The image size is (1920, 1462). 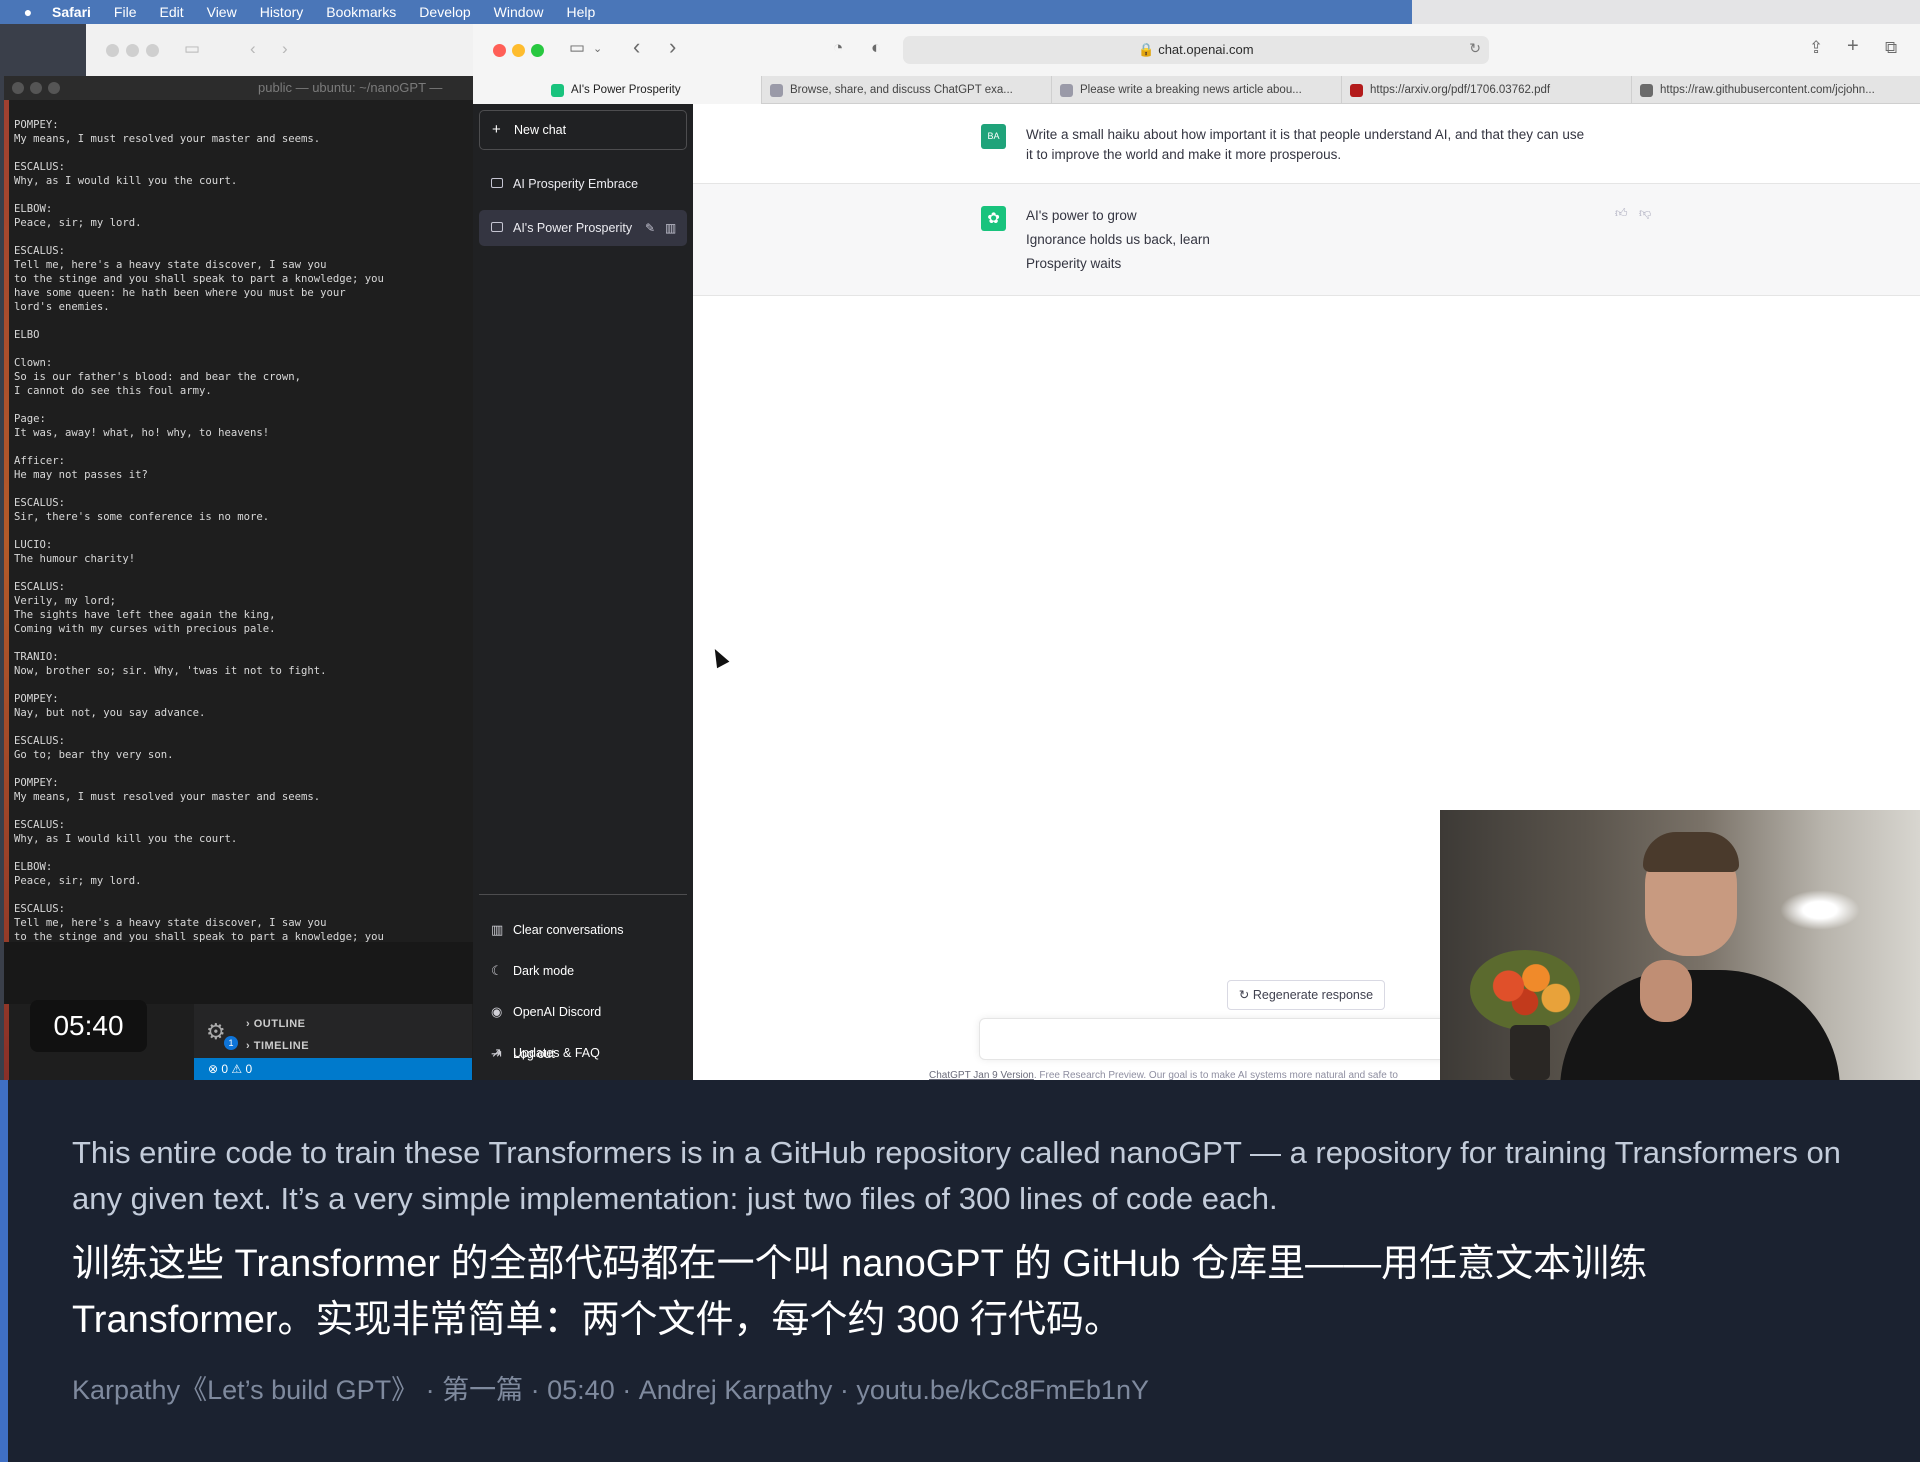 I want to click on thumbs-up-icon: 👍︎, so click(x=1621, y=213).